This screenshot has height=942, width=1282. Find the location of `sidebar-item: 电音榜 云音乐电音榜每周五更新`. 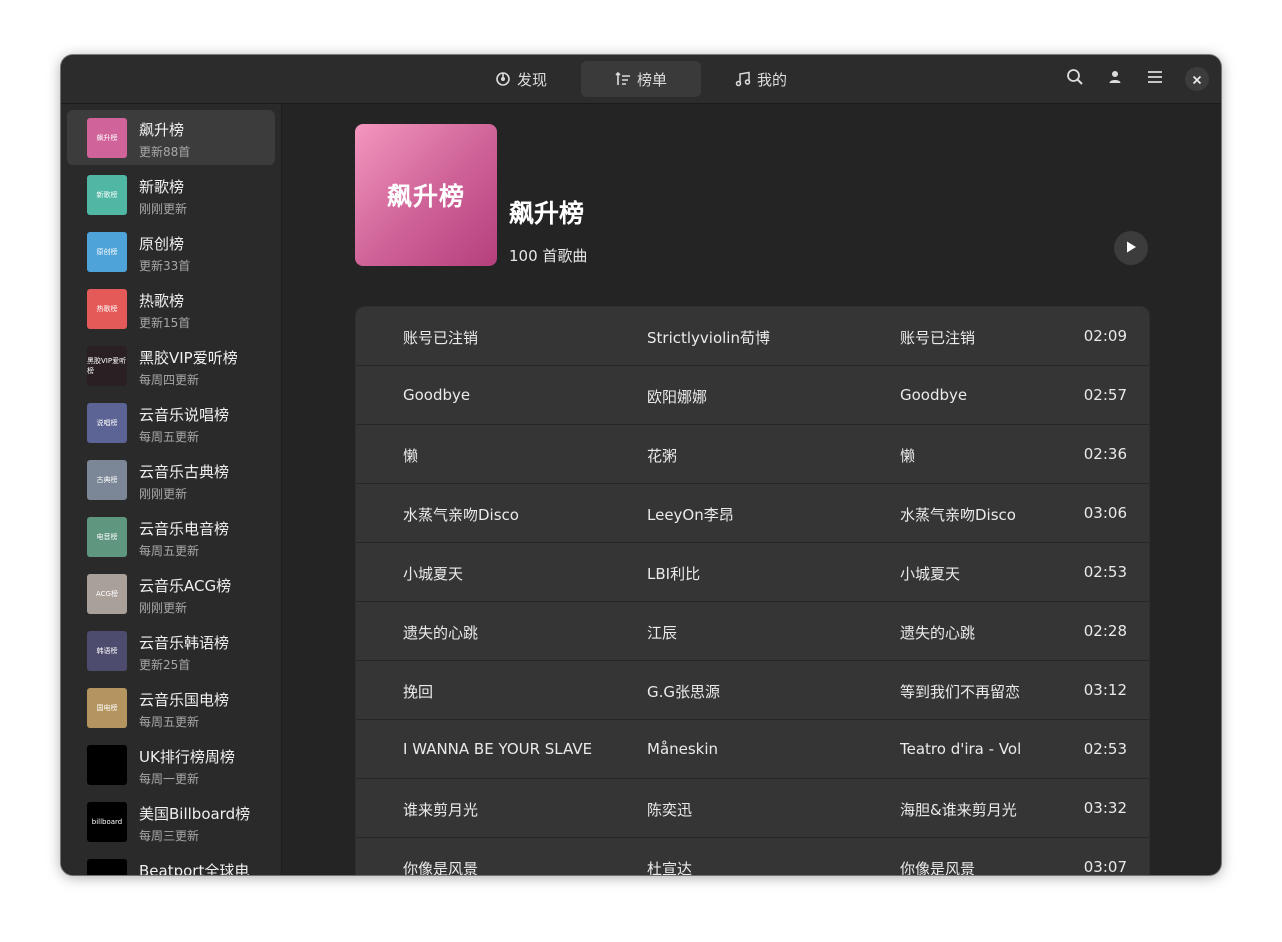

sidebar-item: 电音榜 云音乐电音榜每周五更新 is located at coordinates (171, 536).